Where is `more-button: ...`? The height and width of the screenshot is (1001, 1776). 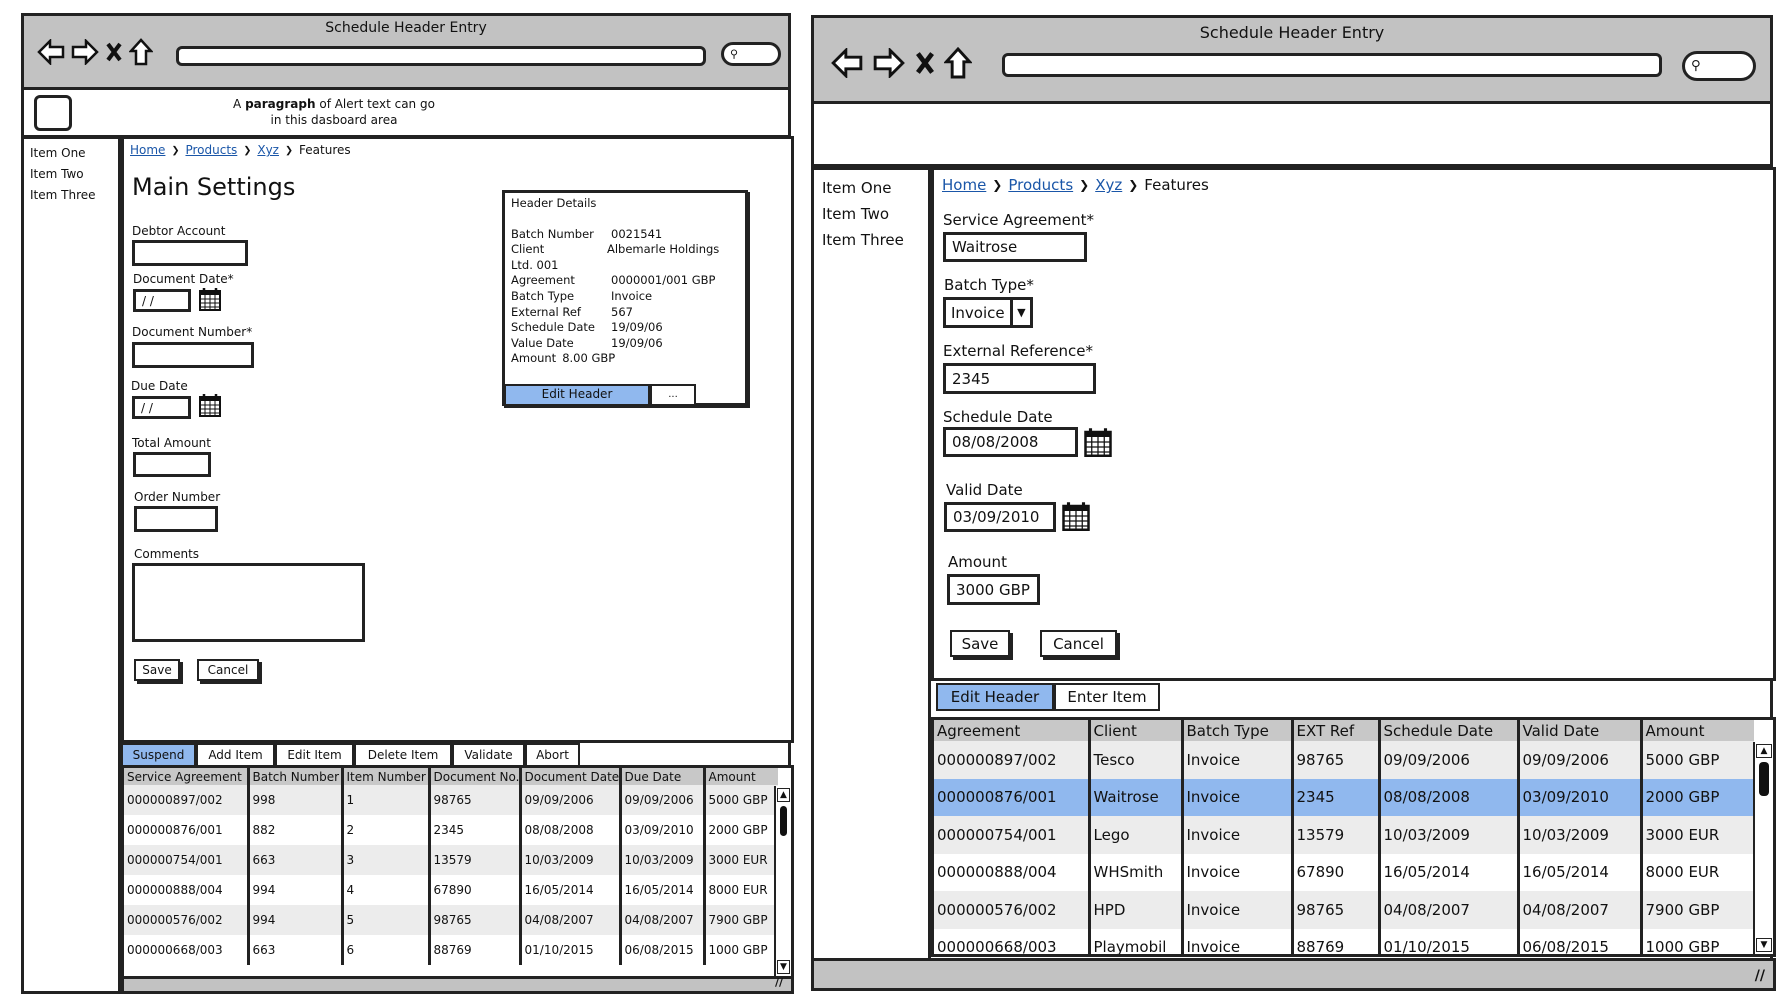 more-button: ... is located at coordinates (673, 395).